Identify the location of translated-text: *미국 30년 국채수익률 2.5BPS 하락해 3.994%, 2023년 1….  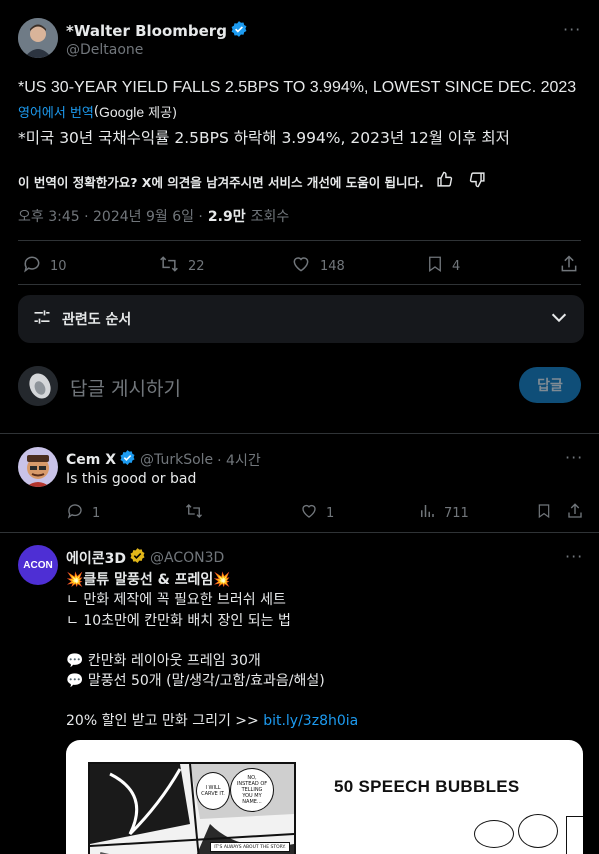
(264, 138).